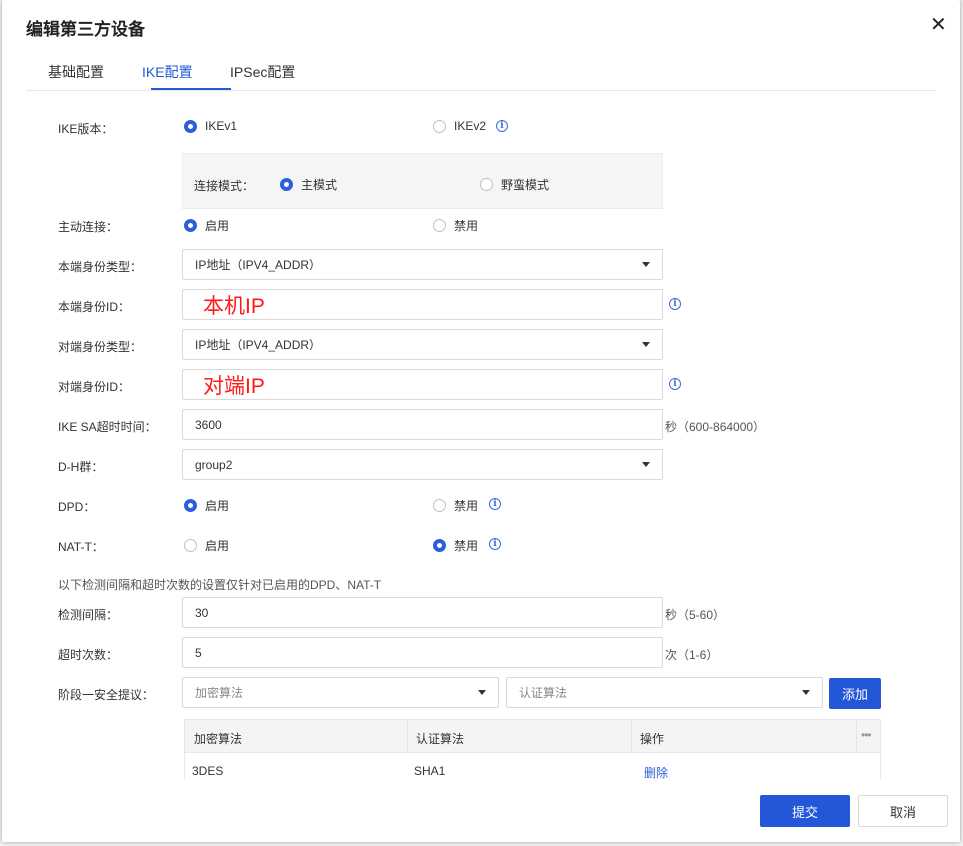  What do you see at coordinates (77, 507) in the screenshot?
I see `dpd-label: DPD：` at bounding box center [77, 507].